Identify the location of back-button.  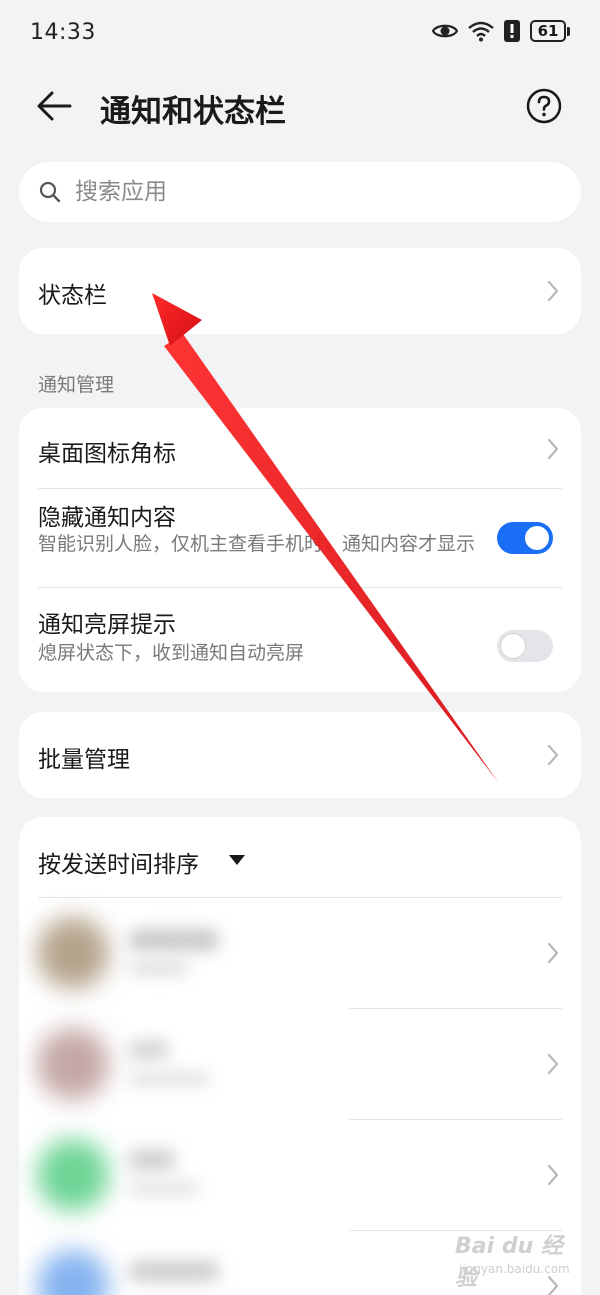
(54, 106).